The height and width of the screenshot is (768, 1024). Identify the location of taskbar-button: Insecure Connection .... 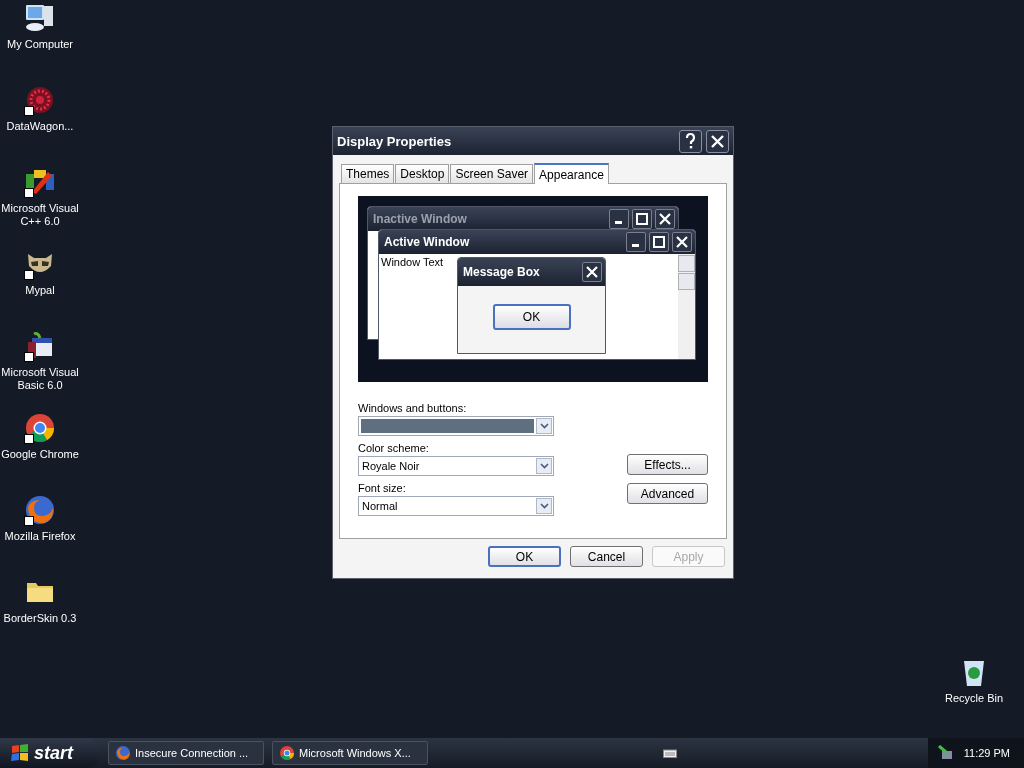
(186, 753).